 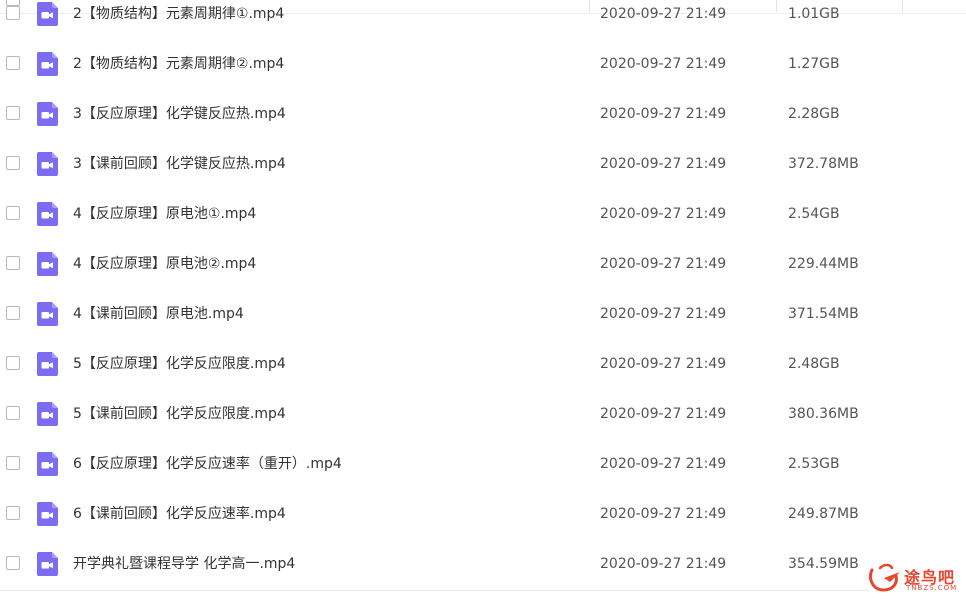 I want to click on file-size: 2.53GB, so click(x=814, y=464).